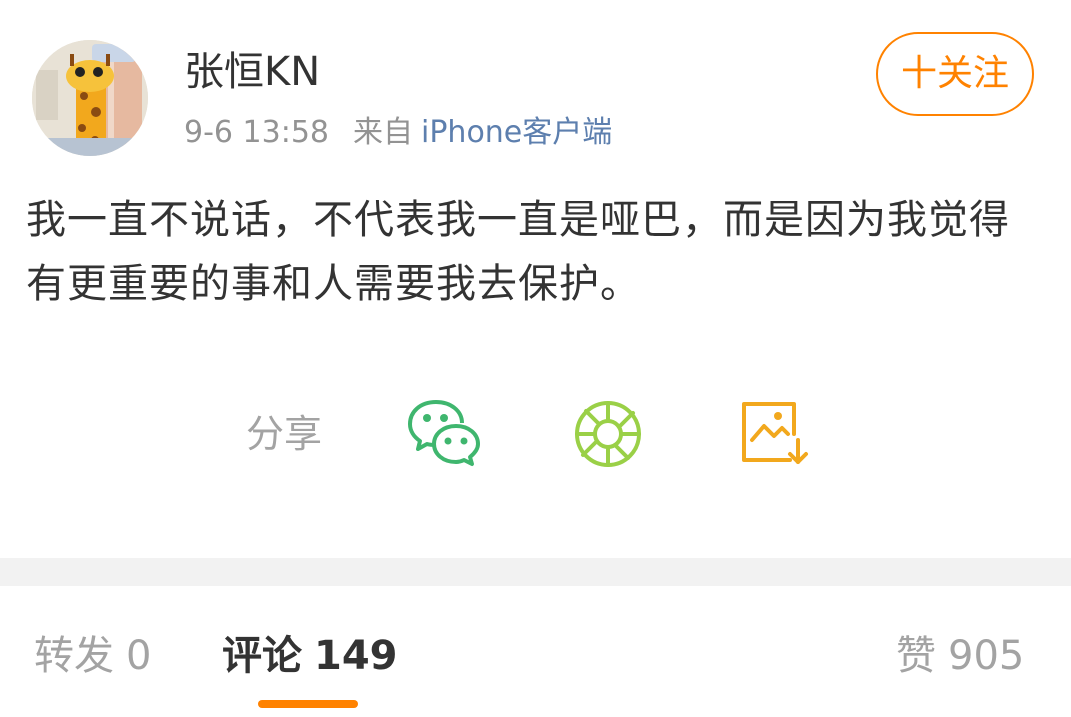 Image resolution: width=1071 pixels, height=717 pixels. I want to click on tab-repost: 转发 0, so click(92, 656).